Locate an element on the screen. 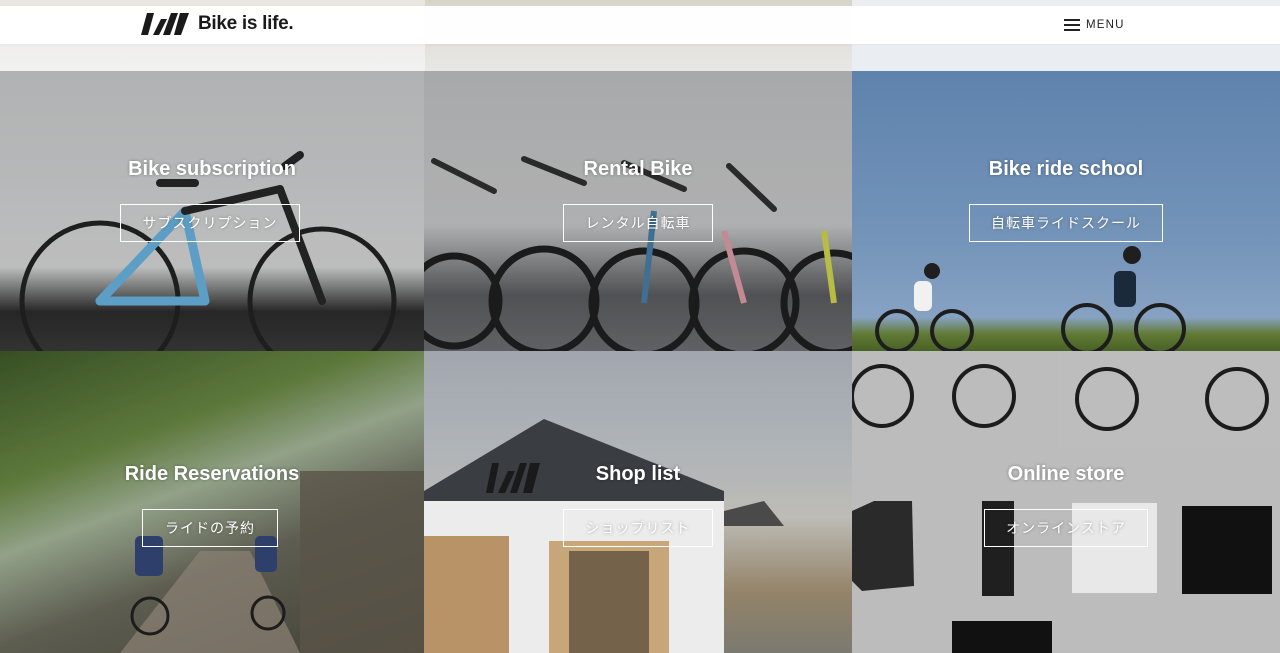 This screenshot has width=1280, height=653. tile-title: Ride Reservations is located at coordinates (212, 474).